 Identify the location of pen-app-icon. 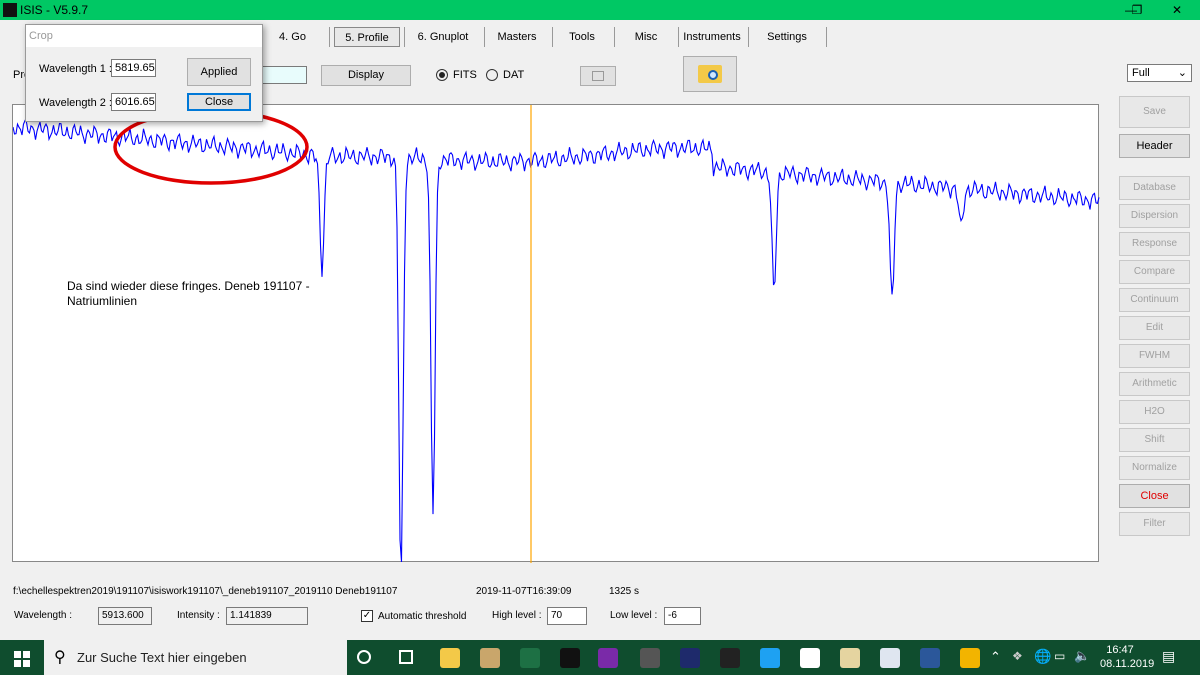
(810, 658).